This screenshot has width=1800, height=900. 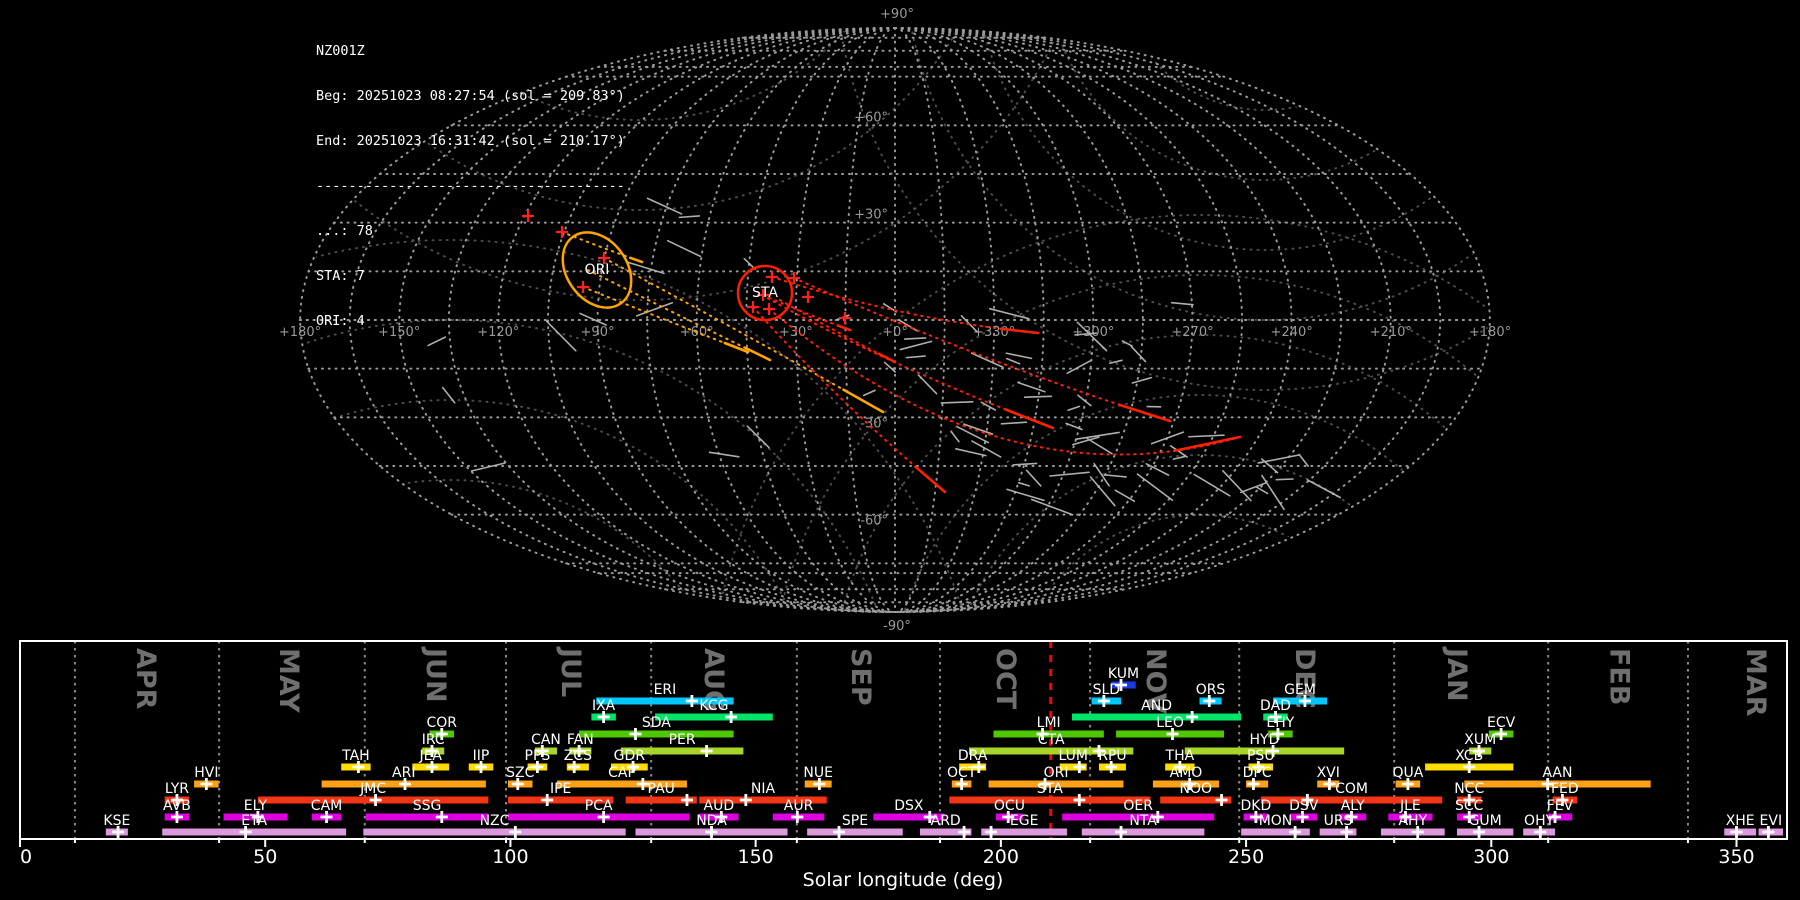 What do you see at coordinates (630, 756) in the screenshot?
I see `svg-text: GDR` at bounding box center [630, 756].